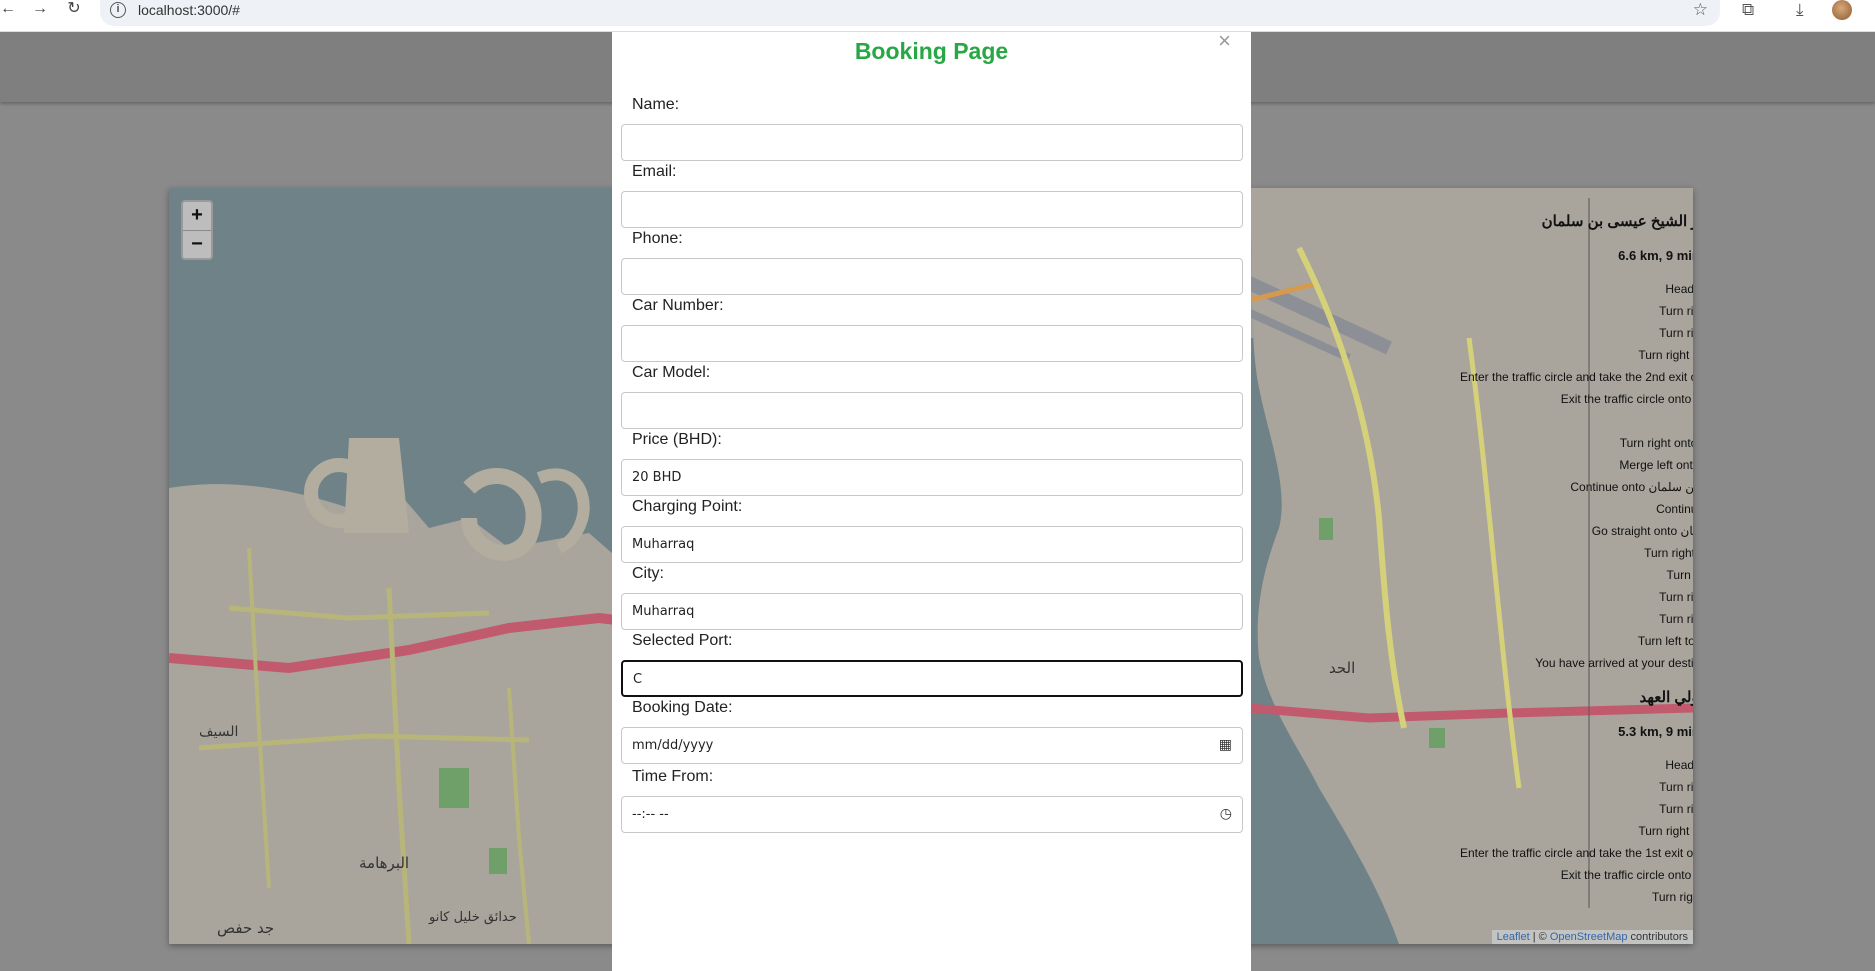 The image size is (1875, 971). Describe the element at coordinates (1676, 787) in the screenshot. I see `instruction-text: Turn right onto طريق 836` at that location.